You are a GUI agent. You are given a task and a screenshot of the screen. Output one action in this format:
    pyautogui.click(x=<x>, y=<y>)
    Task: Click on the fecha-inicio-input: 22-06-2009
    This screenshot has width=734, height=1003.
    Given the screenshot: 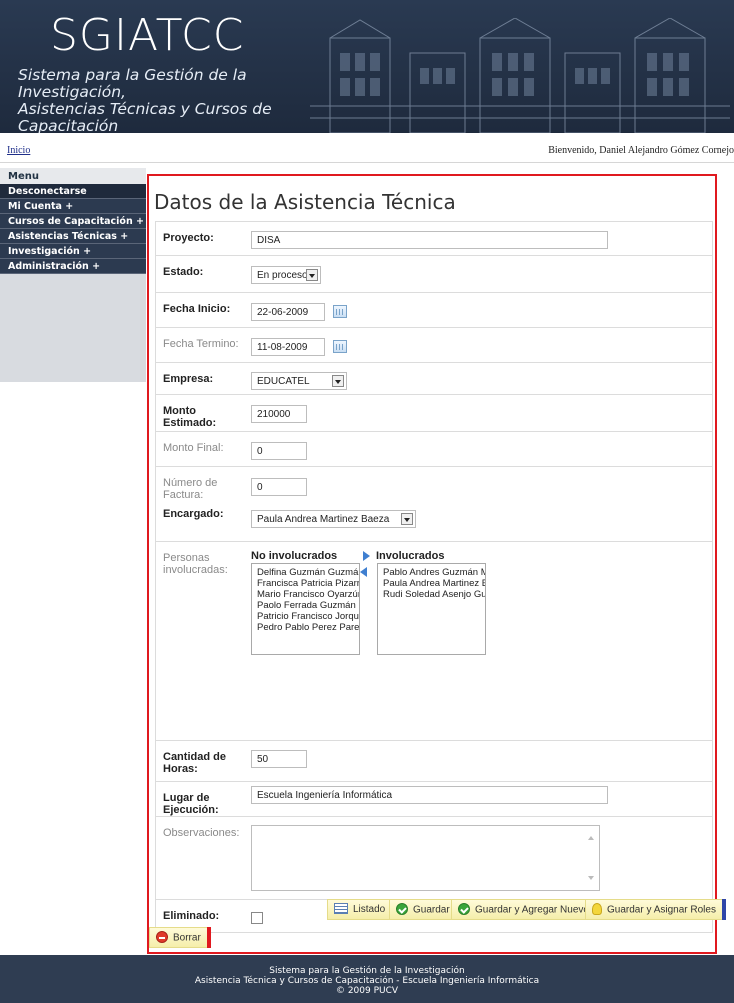 What is the action you would take?
    pyautogui.click(x=288, y=312)
    